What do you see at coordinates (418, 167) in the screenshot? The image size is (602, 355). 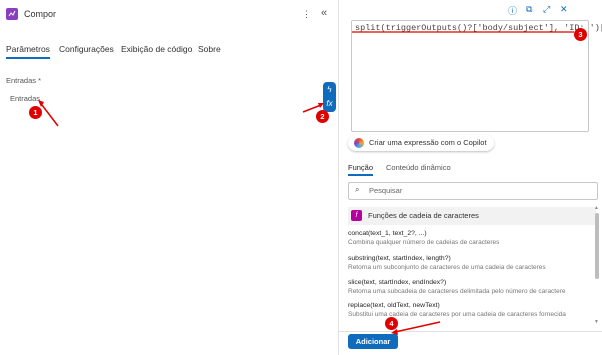 I see `tab-dynamic-content: Conteúdo dinâmico` at bounding box center [418, 167].